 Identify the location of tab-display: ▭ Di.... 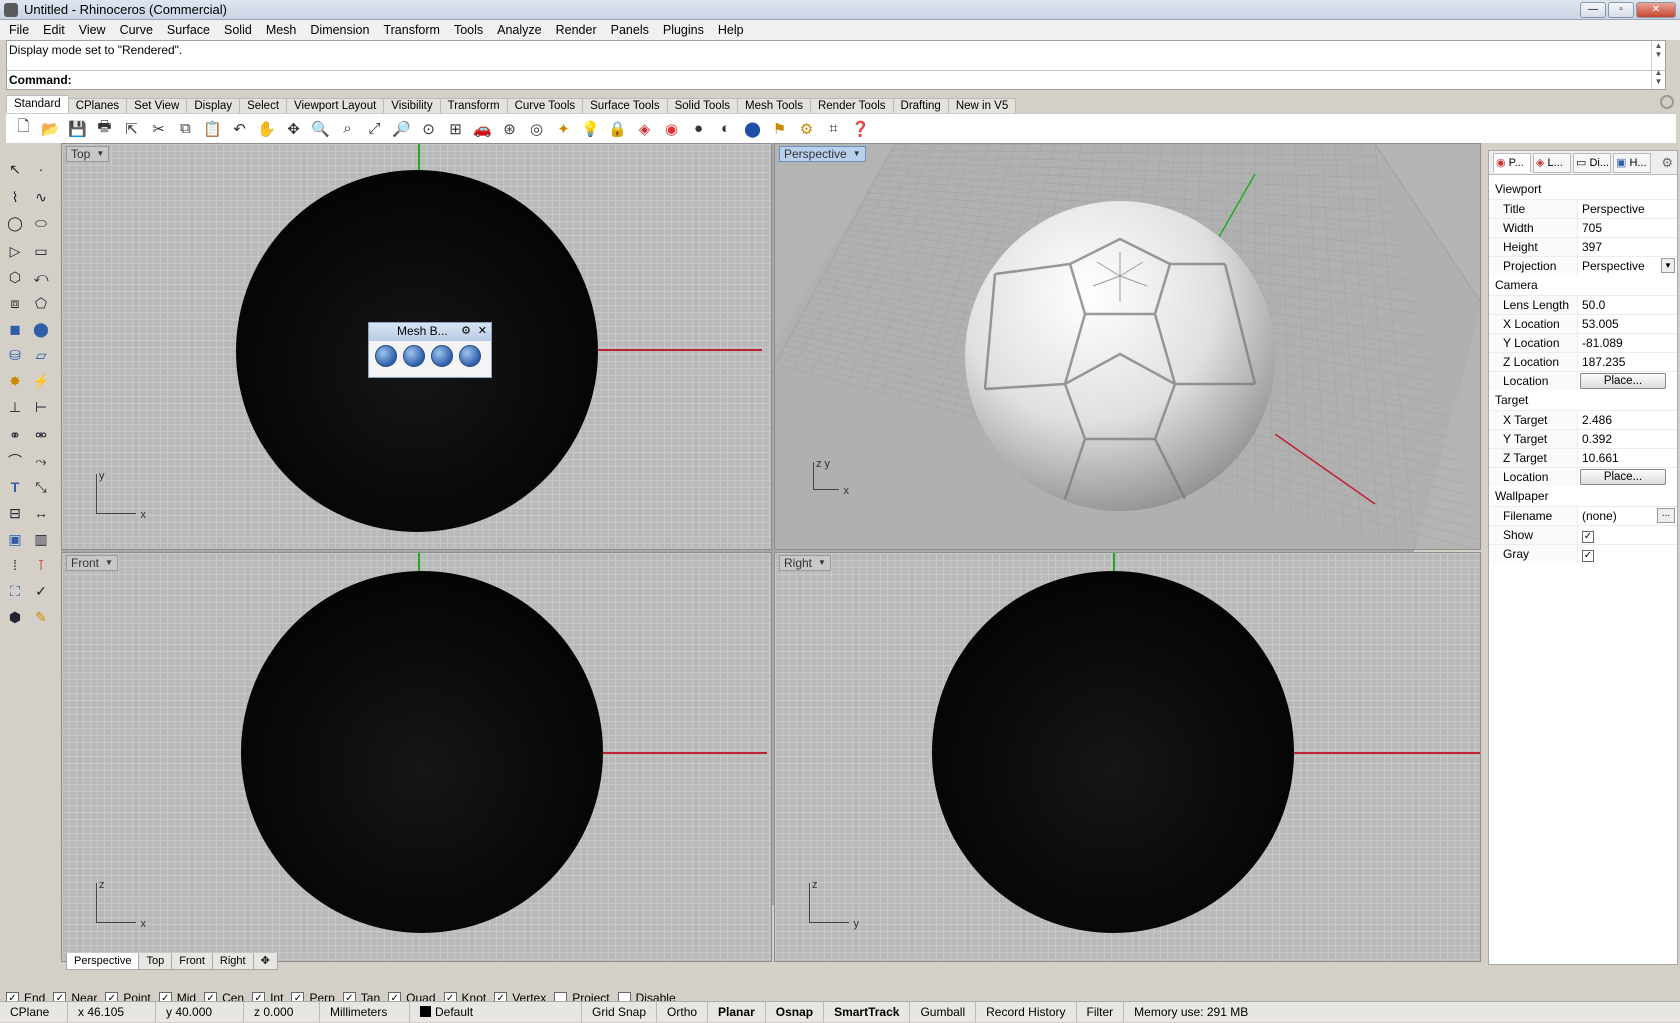
(1592, 162).